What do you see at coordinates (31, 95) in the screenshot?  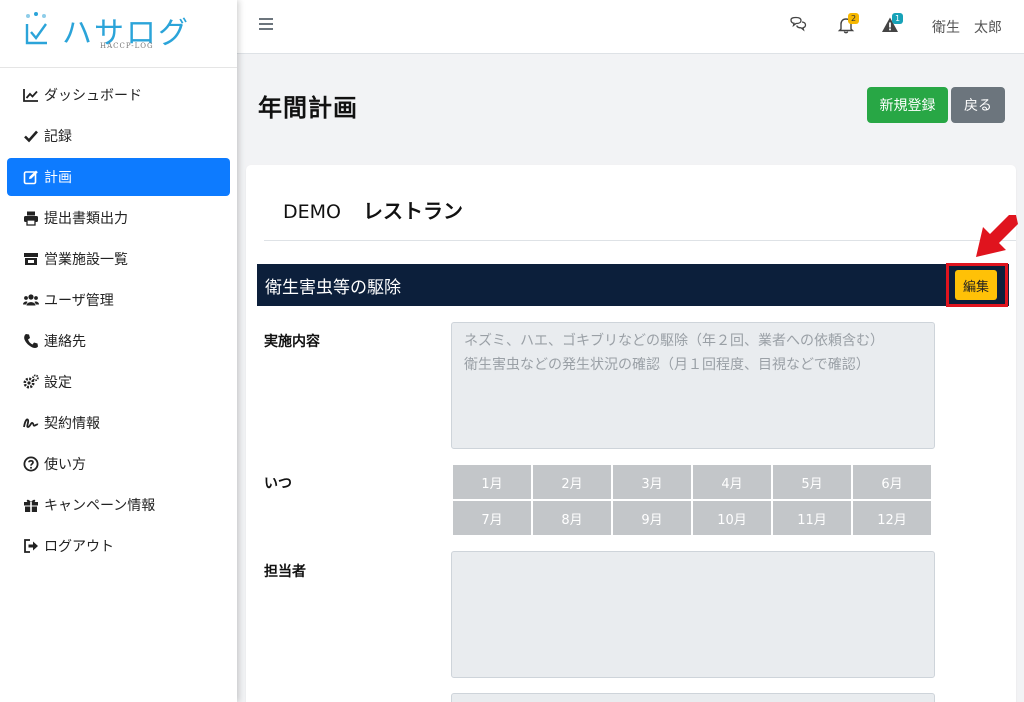 I see `chart-line-icon` at bounding box center [31, 95].